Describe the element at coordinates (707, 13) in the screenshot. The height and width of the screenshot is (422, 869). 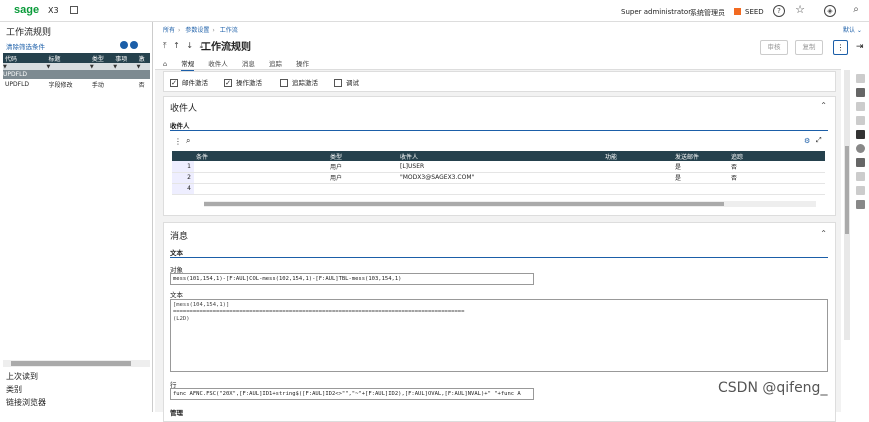
I see `role-name: 系统管理员` at that location.